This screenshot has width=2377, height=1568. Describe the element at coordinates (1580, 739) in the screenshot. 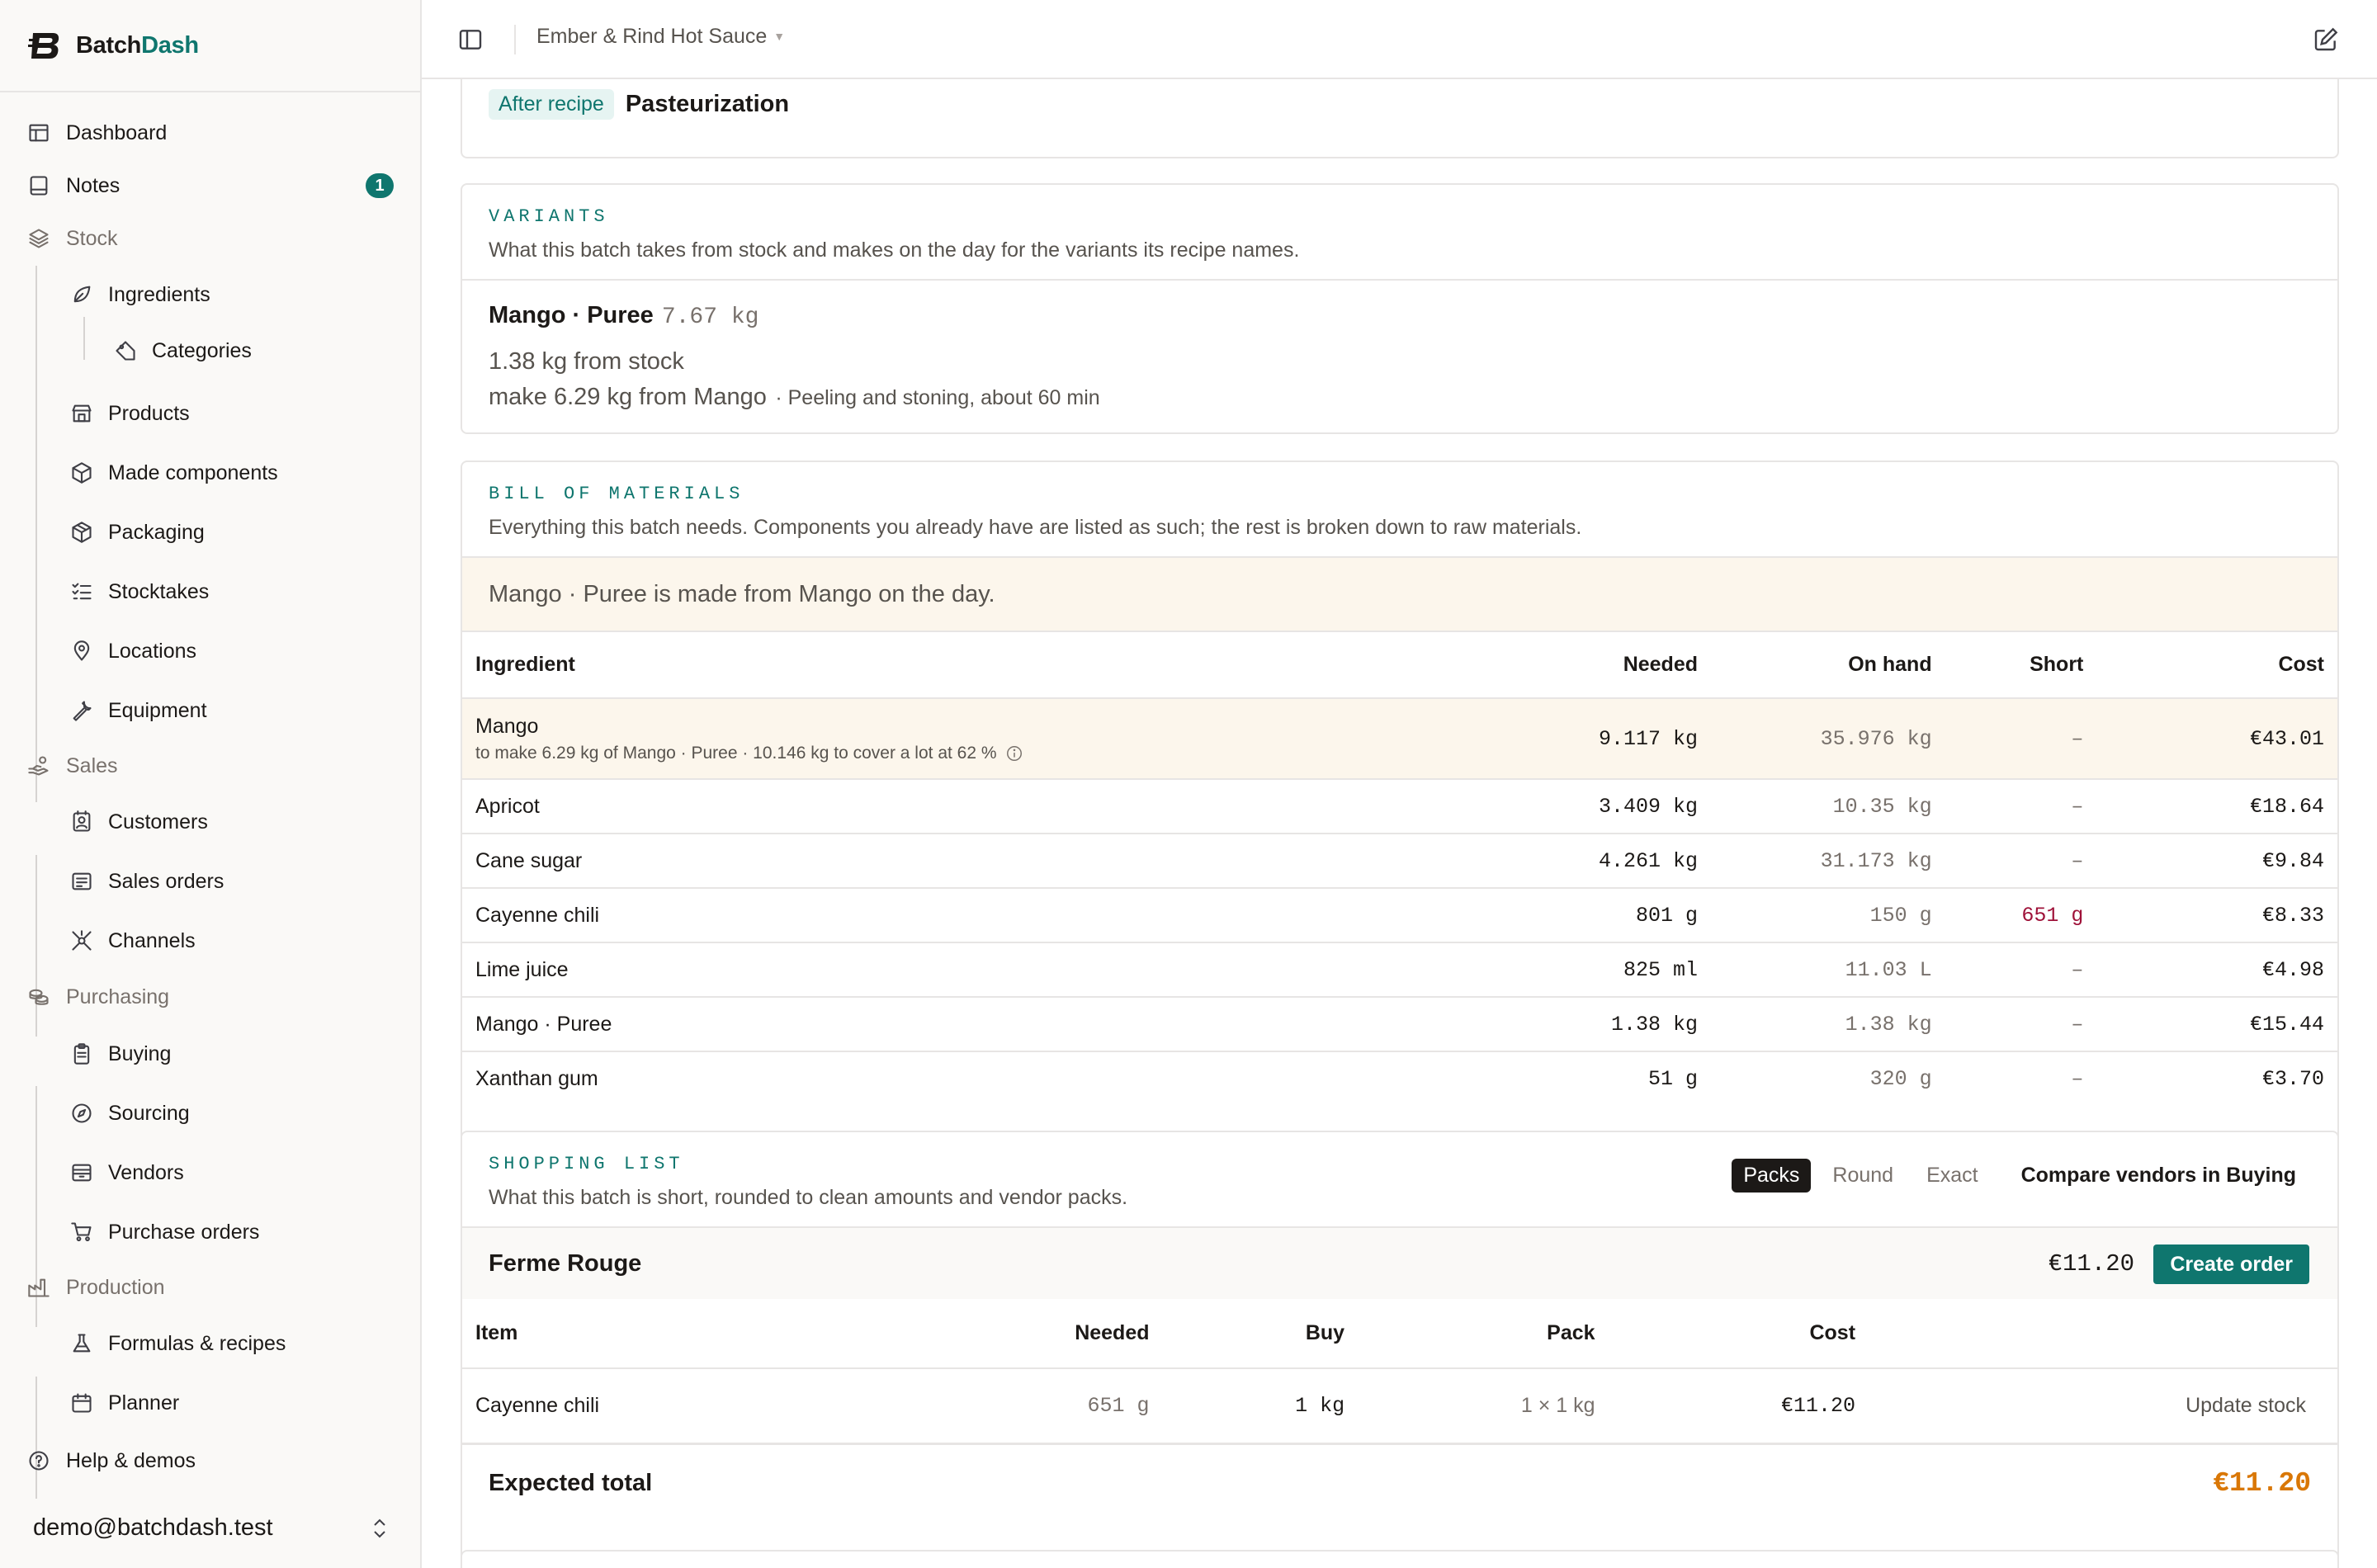

I see `needed-cell: 9.117 kg` at that location.